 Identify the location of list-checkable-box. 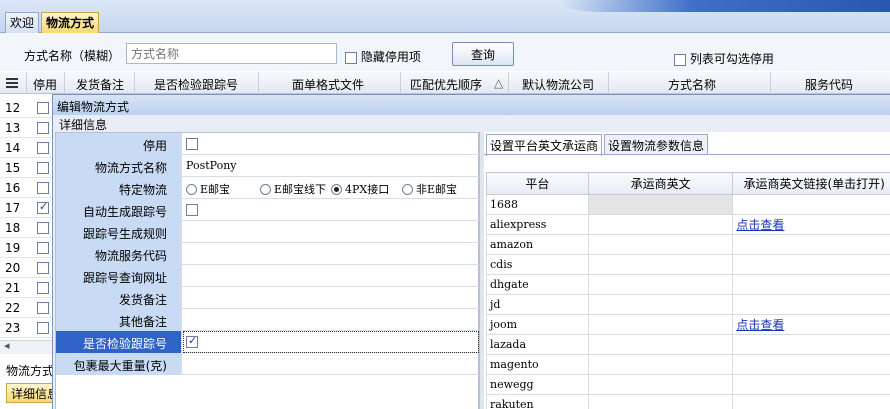
(680, 59).